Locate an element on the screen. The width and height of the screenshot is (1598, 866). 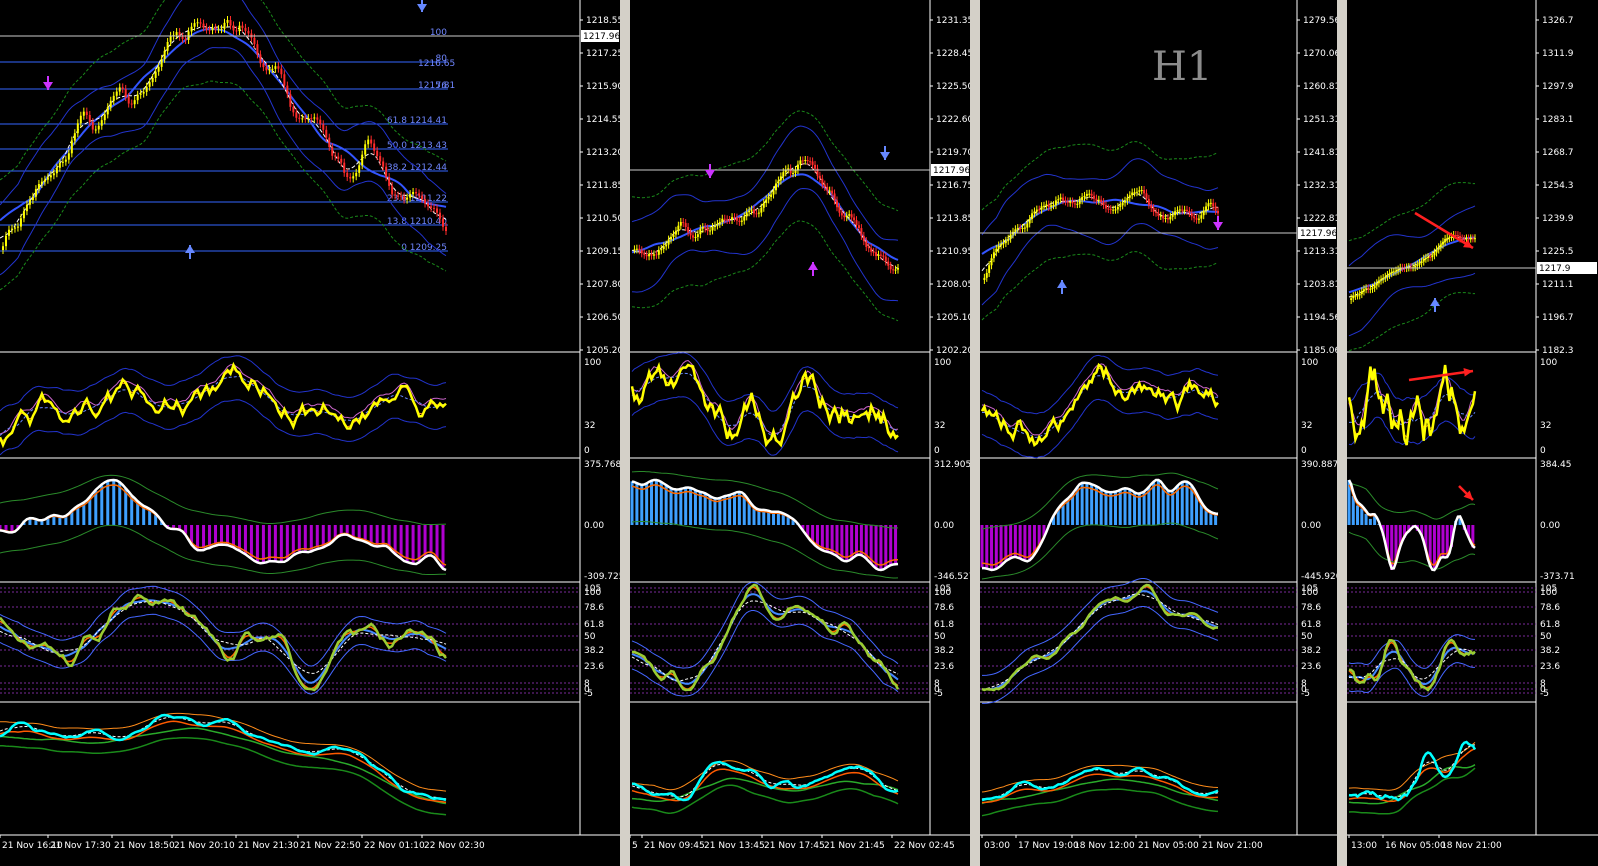
rsi-tick-label: 23.6 is located at coordinates (1311, 667).